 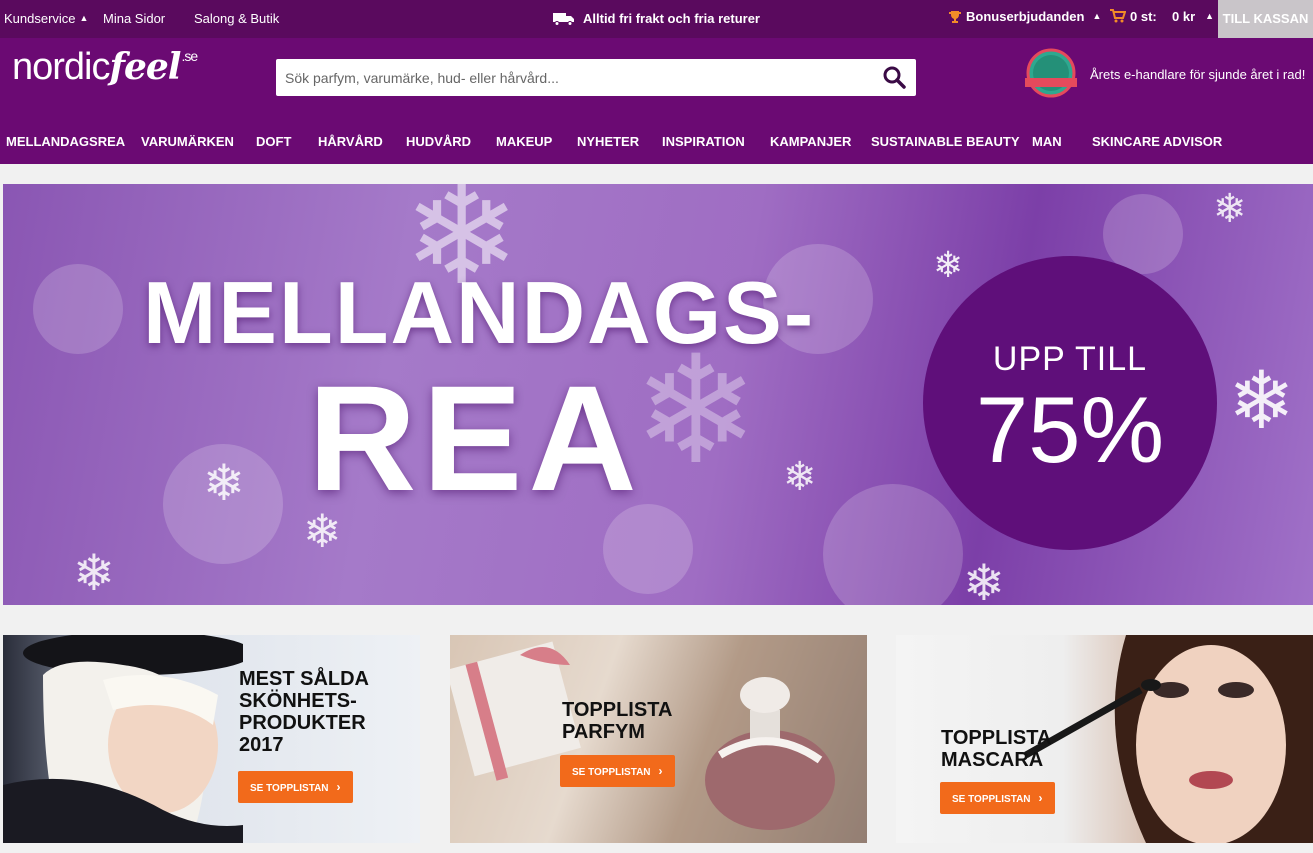 I want to click on nav-item-skincare-advisor: SKINCARE ADVISOR, so click(x=1157, y=141).